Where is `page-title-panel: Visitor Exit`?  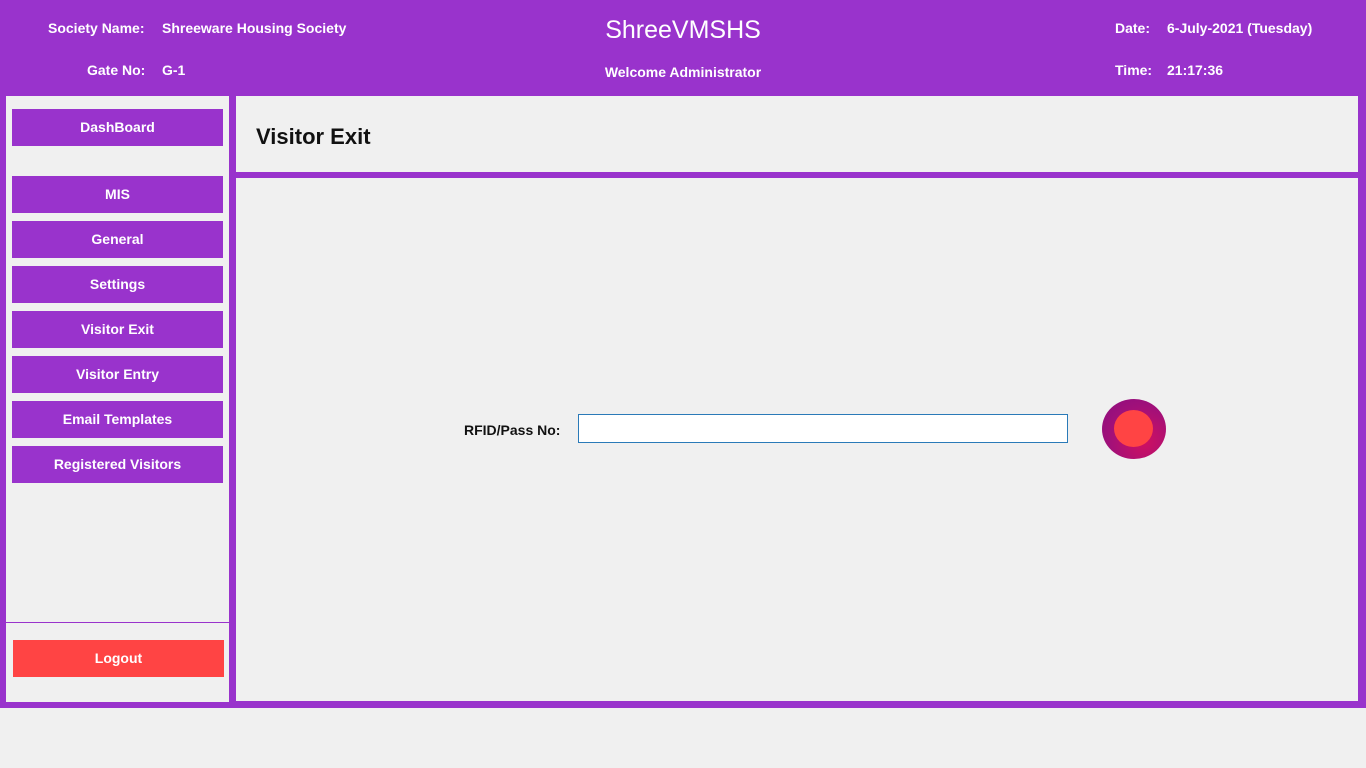
page-title-panel: Visitor Exit is located at coordinates (797, 134).